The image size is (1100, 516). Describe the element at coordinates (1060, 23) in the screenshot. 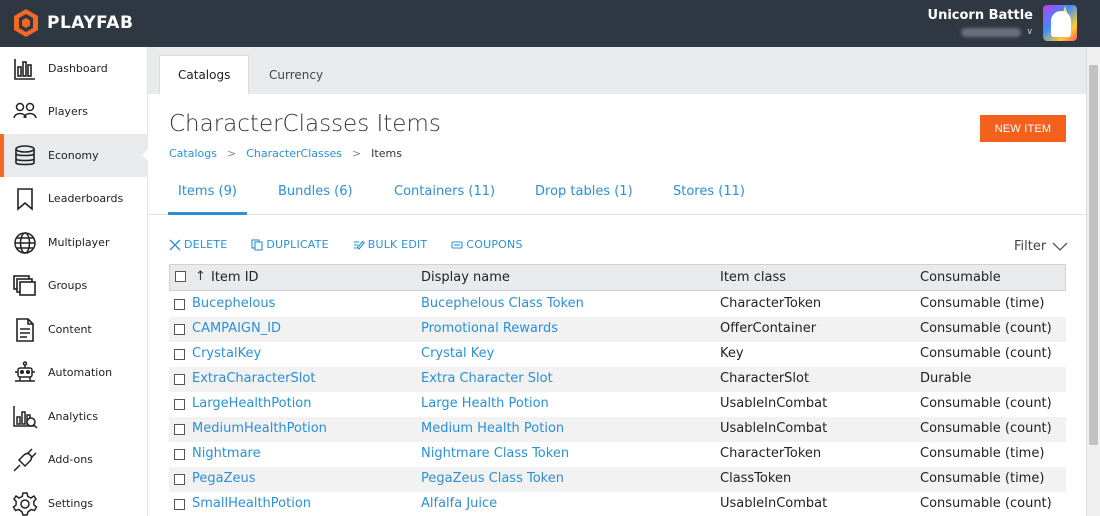

I see `avatar` at that location.